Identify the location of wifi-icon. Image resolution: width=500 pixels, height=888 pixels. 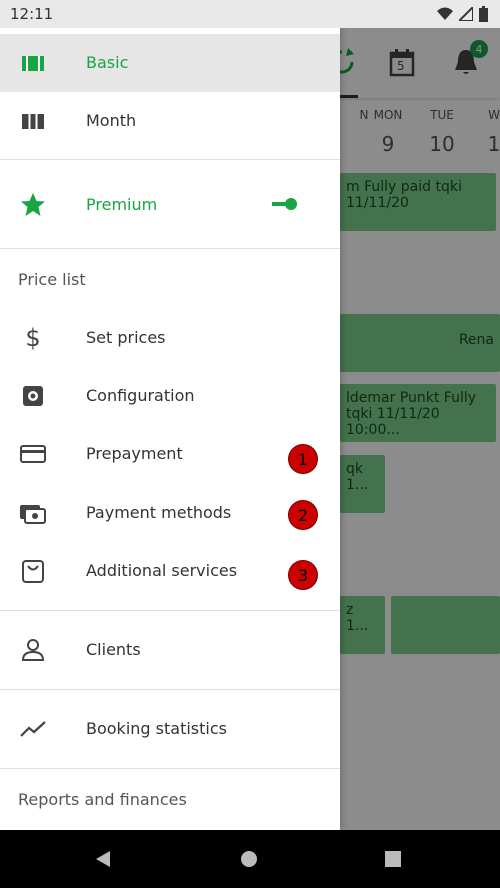
(445, 13).